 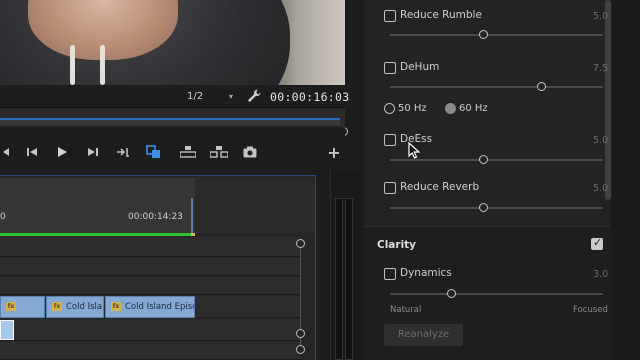 What do you see at coordinates (62, 152) in the screenshot?
I see `play-icon` at bounding box center [62, 152].